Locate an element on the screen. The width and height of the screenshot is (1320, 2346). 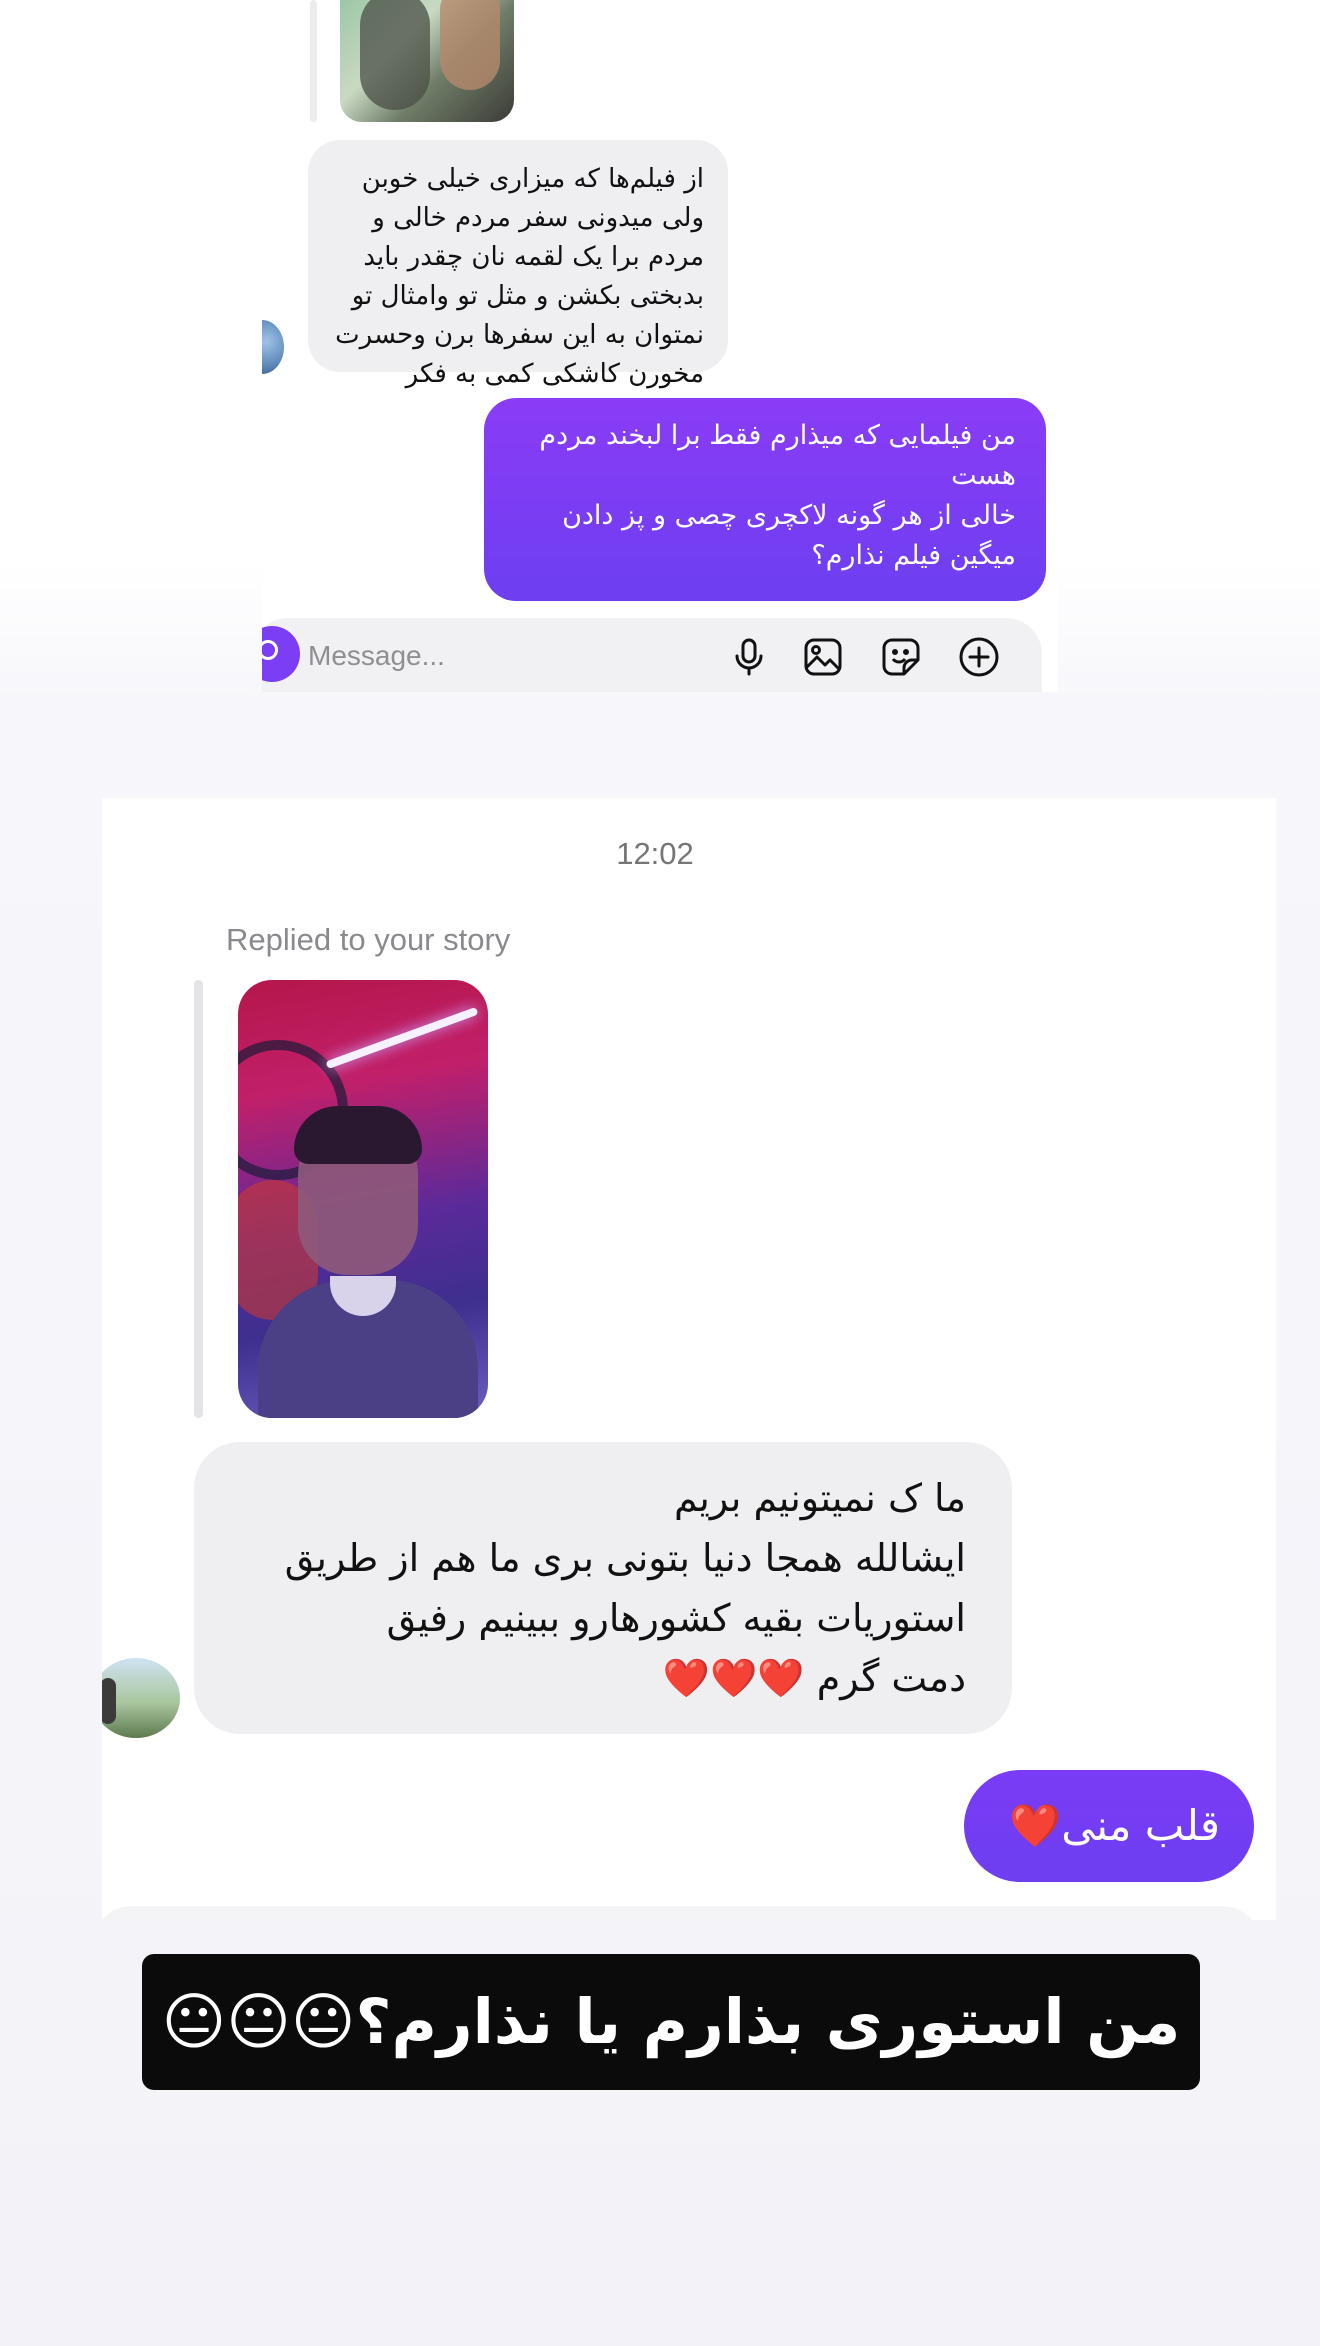
outgoing-message-bubble: قلب منی❤️ is located at coordinates (1109, 1826).